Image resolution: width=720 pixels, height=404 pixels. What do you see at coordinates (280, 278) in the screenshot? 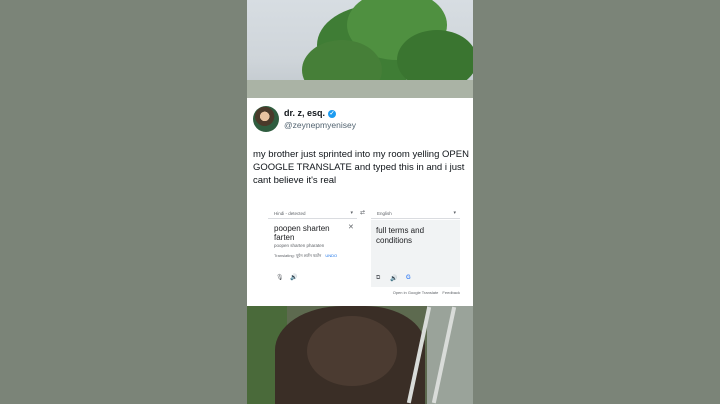
I see `microphone-icon: 🎙` at bounding box center [280, 278].